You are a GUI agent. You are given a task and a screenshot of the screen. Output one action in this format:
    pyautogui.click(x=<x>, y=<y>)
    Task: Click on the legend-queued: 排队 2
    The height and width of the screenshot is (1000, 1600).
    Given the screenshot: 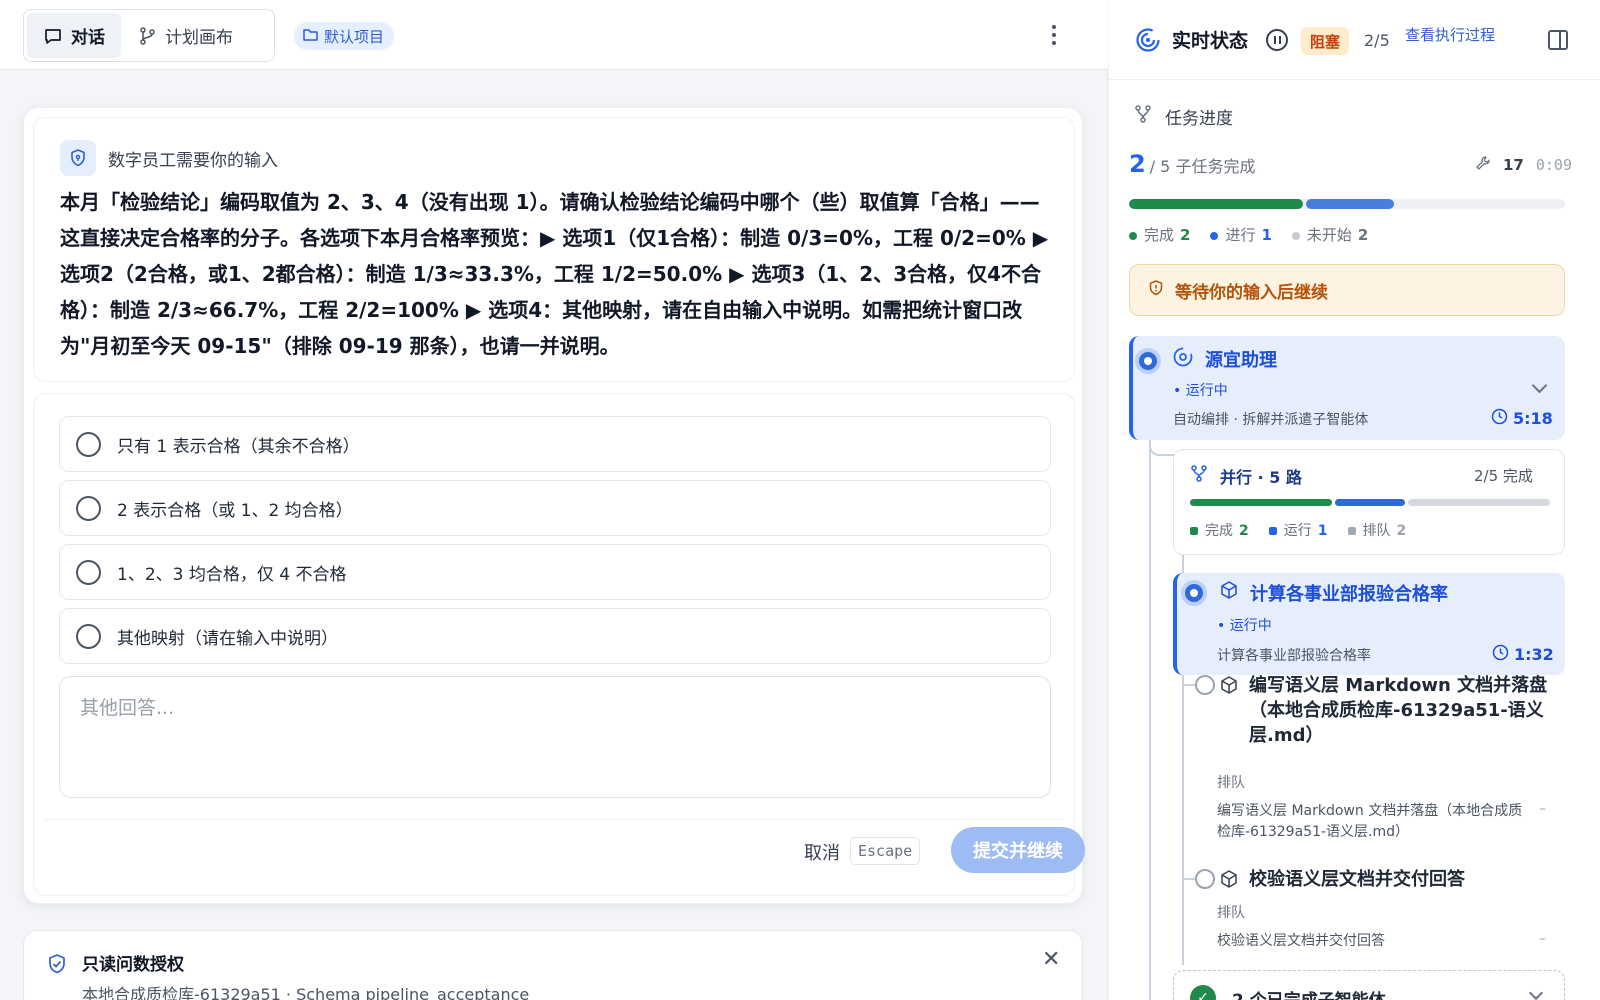 What is the action you would take?
    pyautogui.click(x=1376, y=530)
    